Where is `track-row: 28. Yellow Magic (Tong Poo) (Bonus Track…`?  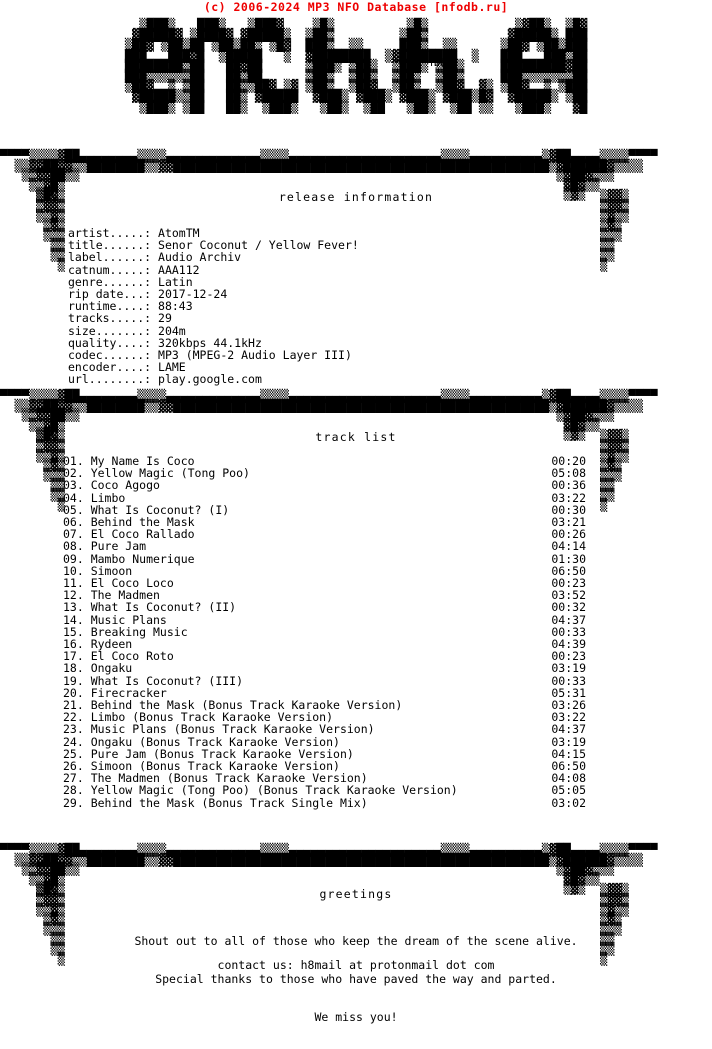
track-row: 28. Yellow Magic (Tong Poo) (Bonus Track… is located at coordinates (324, 790).